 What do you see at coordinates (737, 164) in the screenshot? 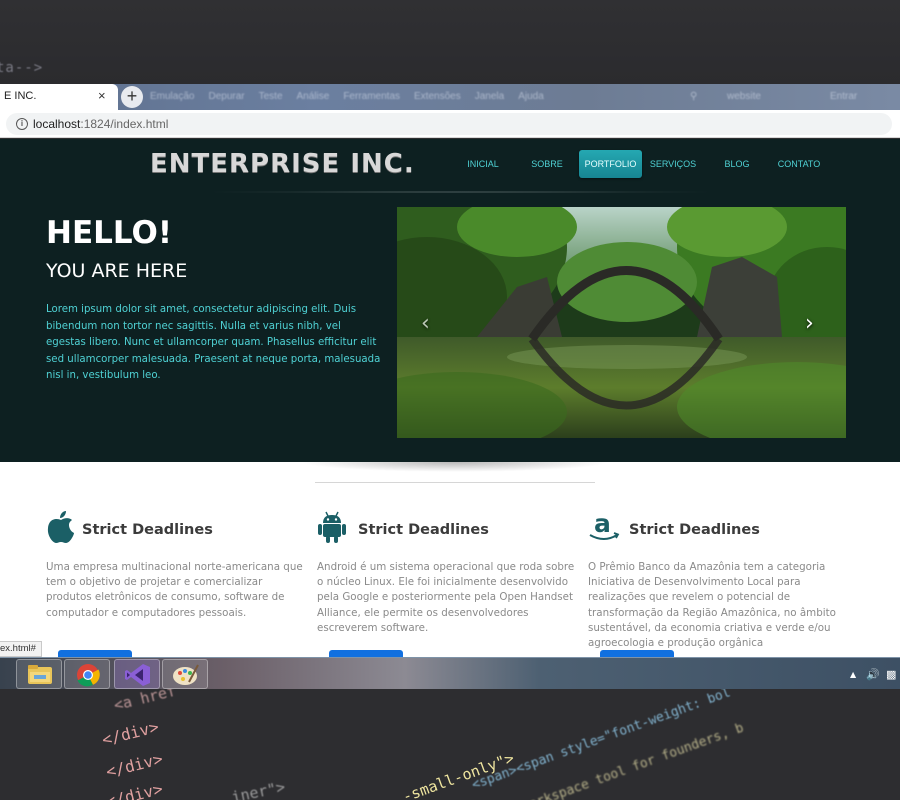
I see `nav-item-blog: BLOG` at bounding box center [737, 164].